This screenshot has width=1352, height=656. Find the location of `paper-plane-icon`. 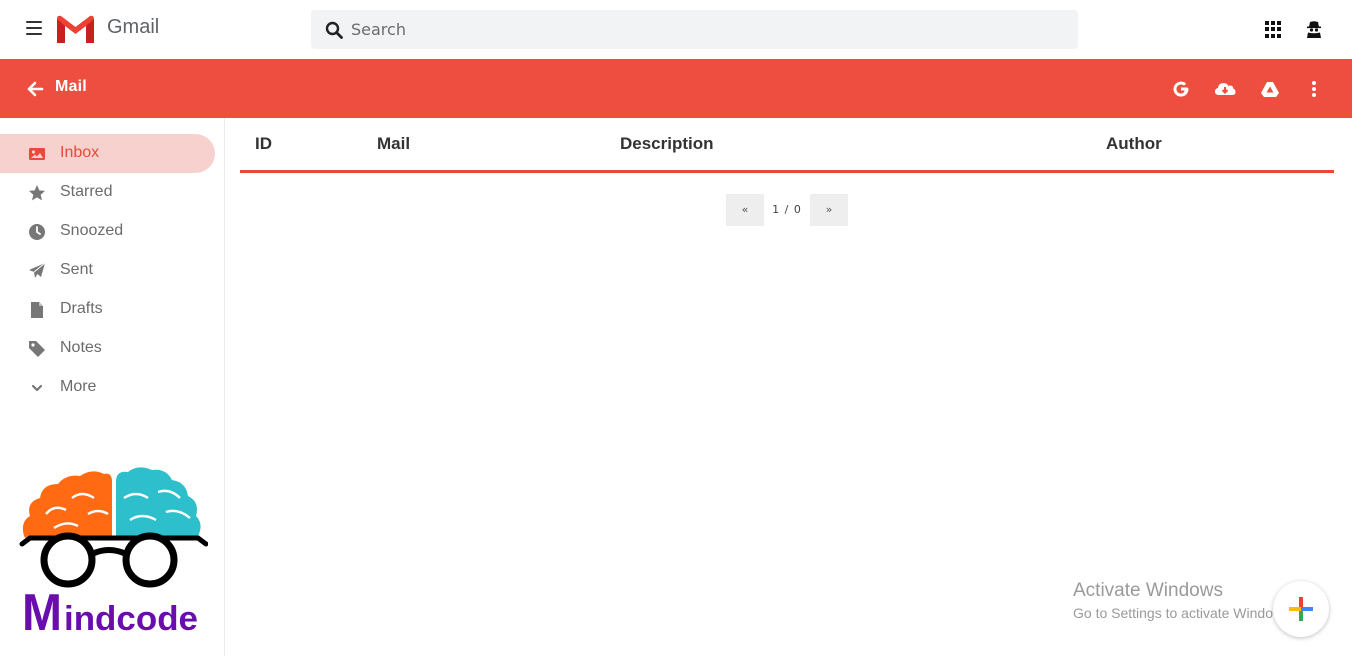

paper-plane-icon is located at coordinates (37, 270).